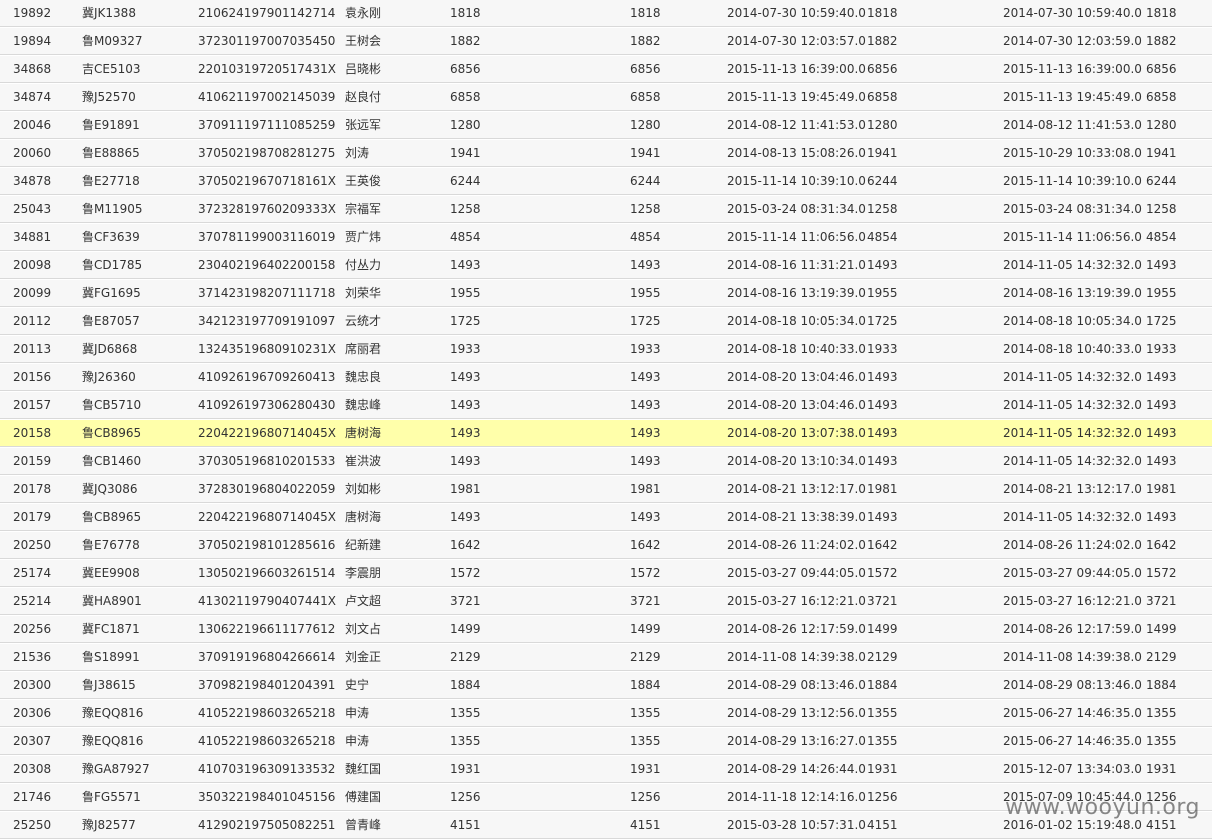 Image resolution: width=1212 pixels, height=840 pixels. I want to click on cell-updated-time: 2015-11-14 11:06:56.0, so click(1072, 237).